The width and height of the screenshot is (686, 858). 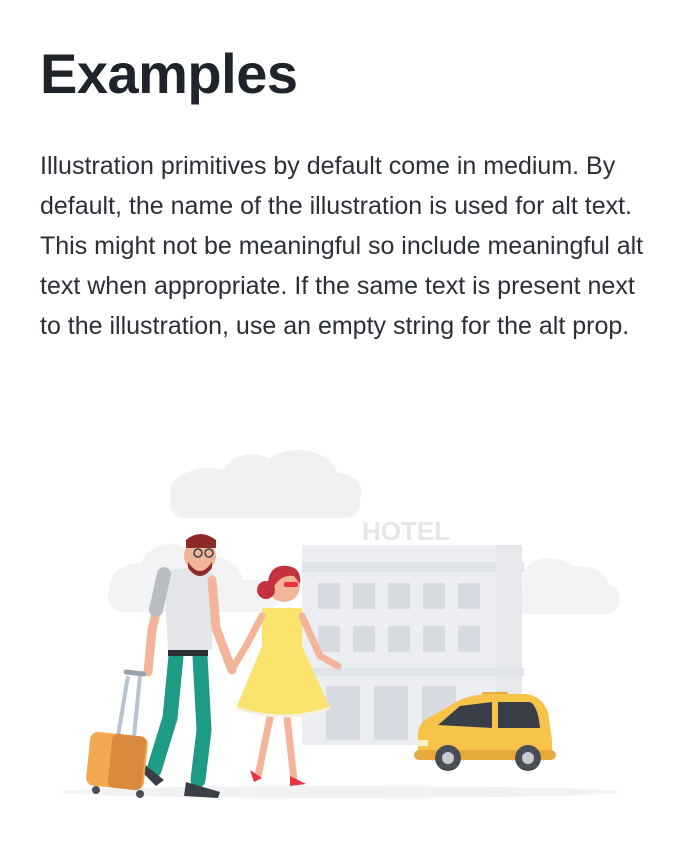 What do you see at coordinates (169, 73) in the screenshot?
I see `page-title: Examples` at bounding box center [169, 73].